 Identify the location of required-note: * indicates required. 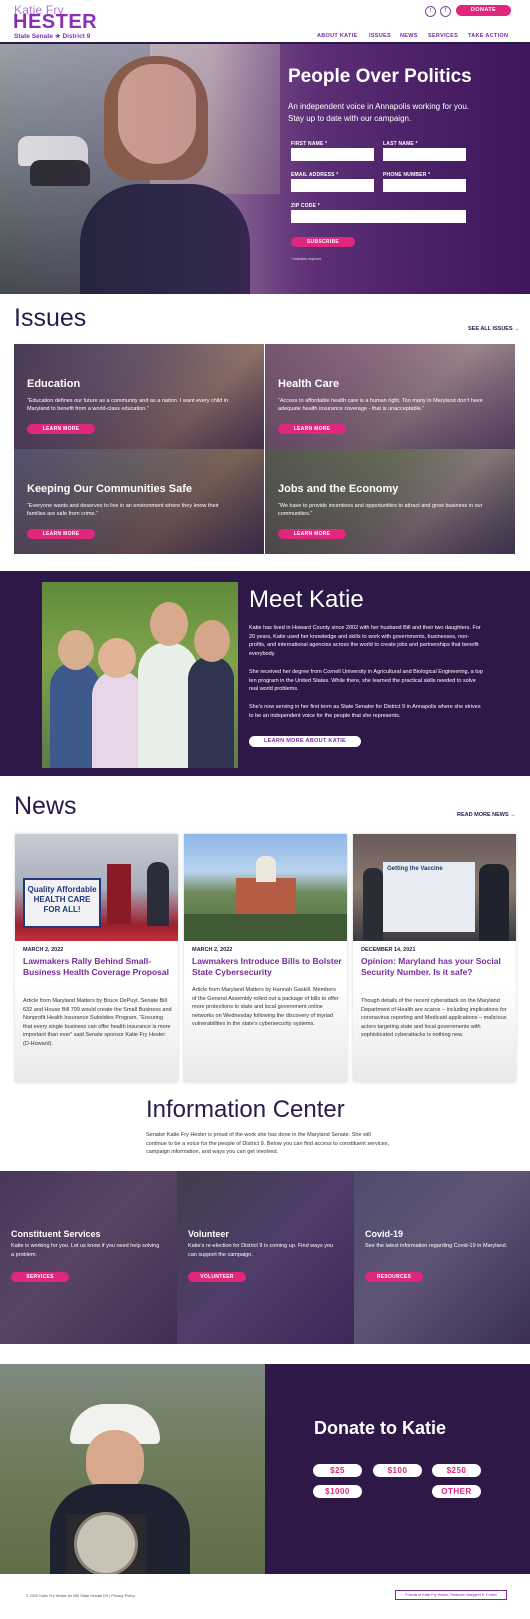
(306, 259).